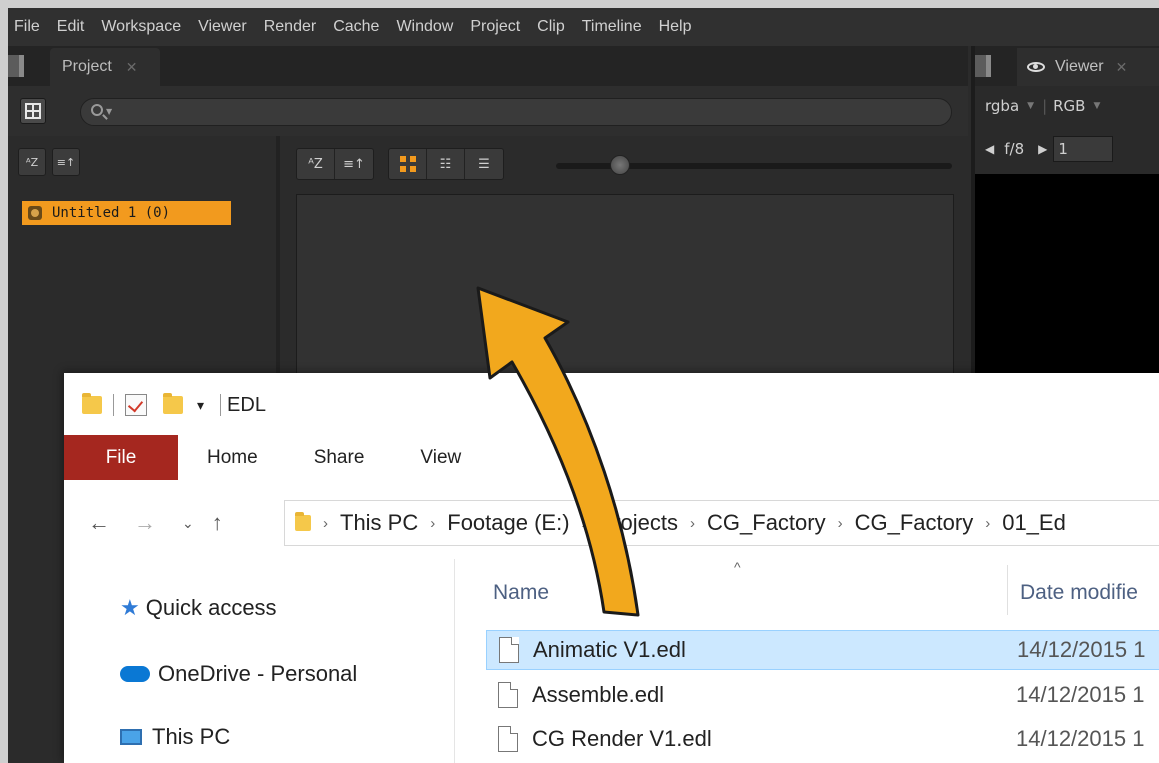 This screenshot has height=763, width=1159. What do you see at coordinates (99, 523) in the screenshot?
I see `back-arrow-icon: ←` at bounding box center [99, 523].